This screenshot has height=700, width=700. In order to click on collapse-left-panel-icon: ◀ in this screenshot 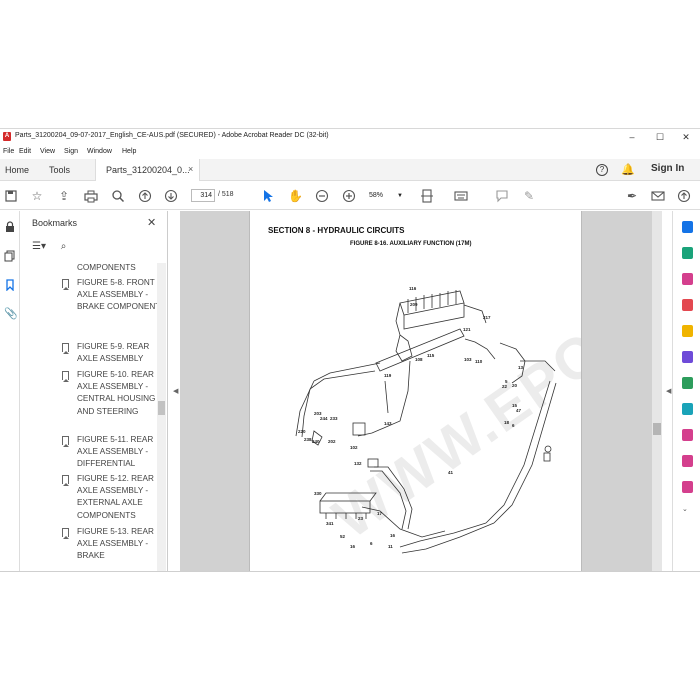, I will do `click(175, 391)`.